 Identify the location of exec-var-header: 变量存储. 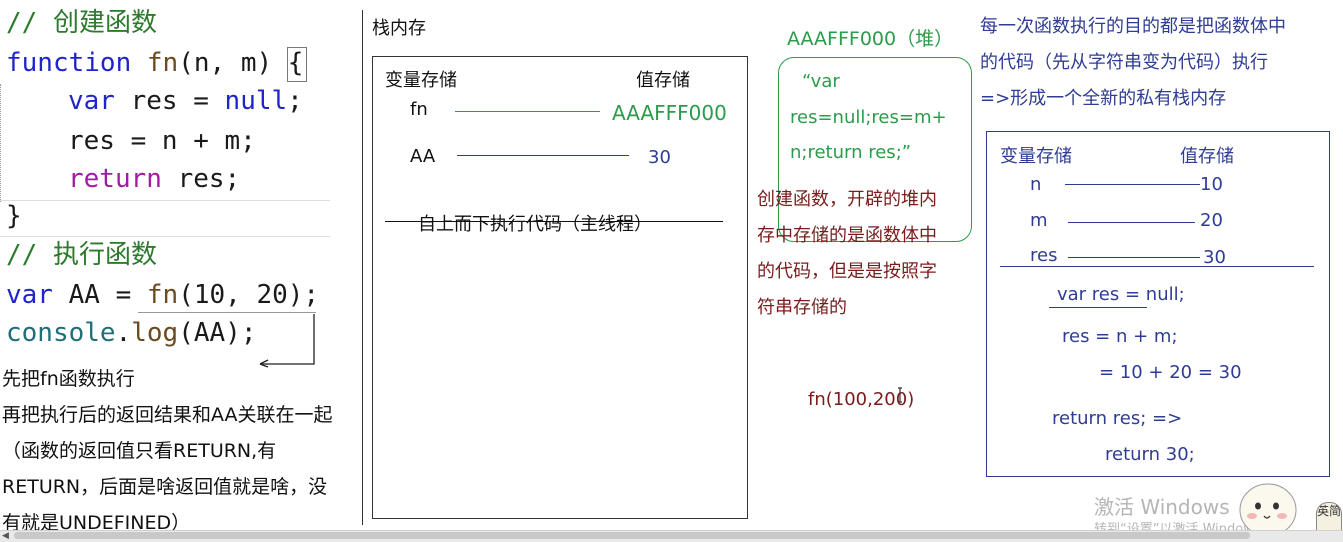
(1036, 156).